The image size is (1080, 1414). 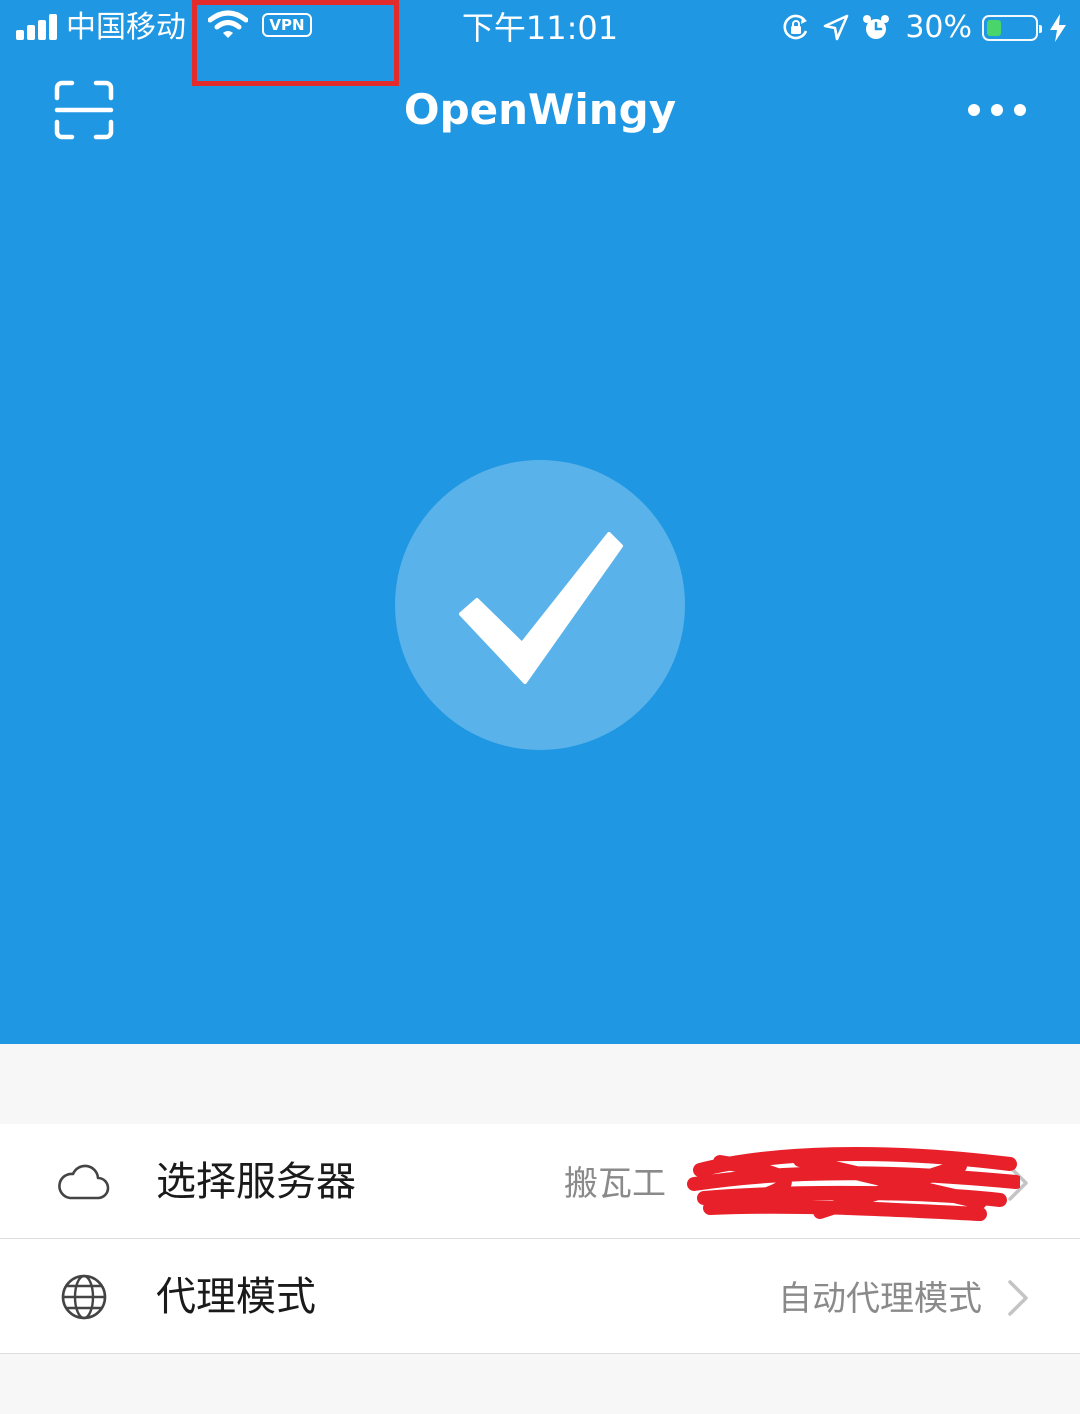 I want to click on battery-fill, so click(x=994, y=28).